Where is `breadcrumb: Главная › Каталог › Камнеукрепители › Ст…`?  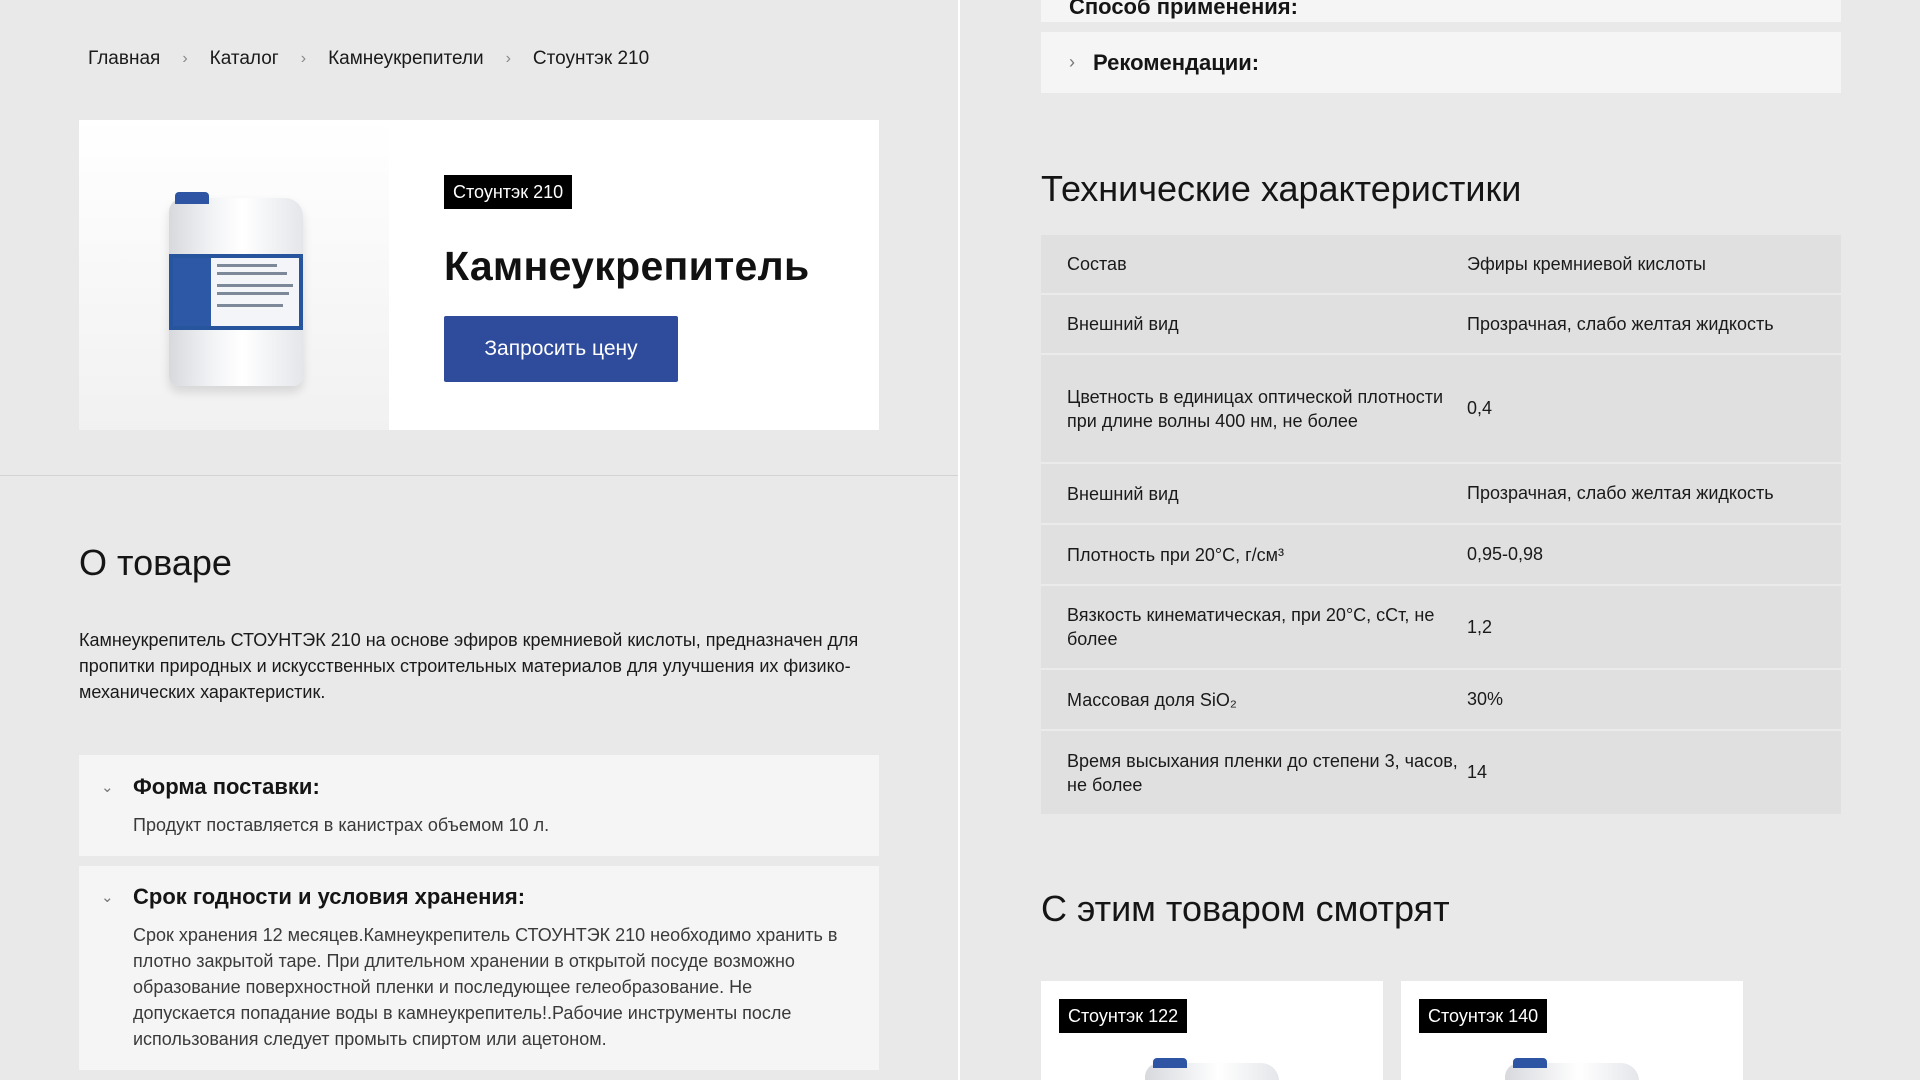
breadcrumb: Главная › Каталог › Камнеукрепители › Ст… is located at coordinates (368, 59).